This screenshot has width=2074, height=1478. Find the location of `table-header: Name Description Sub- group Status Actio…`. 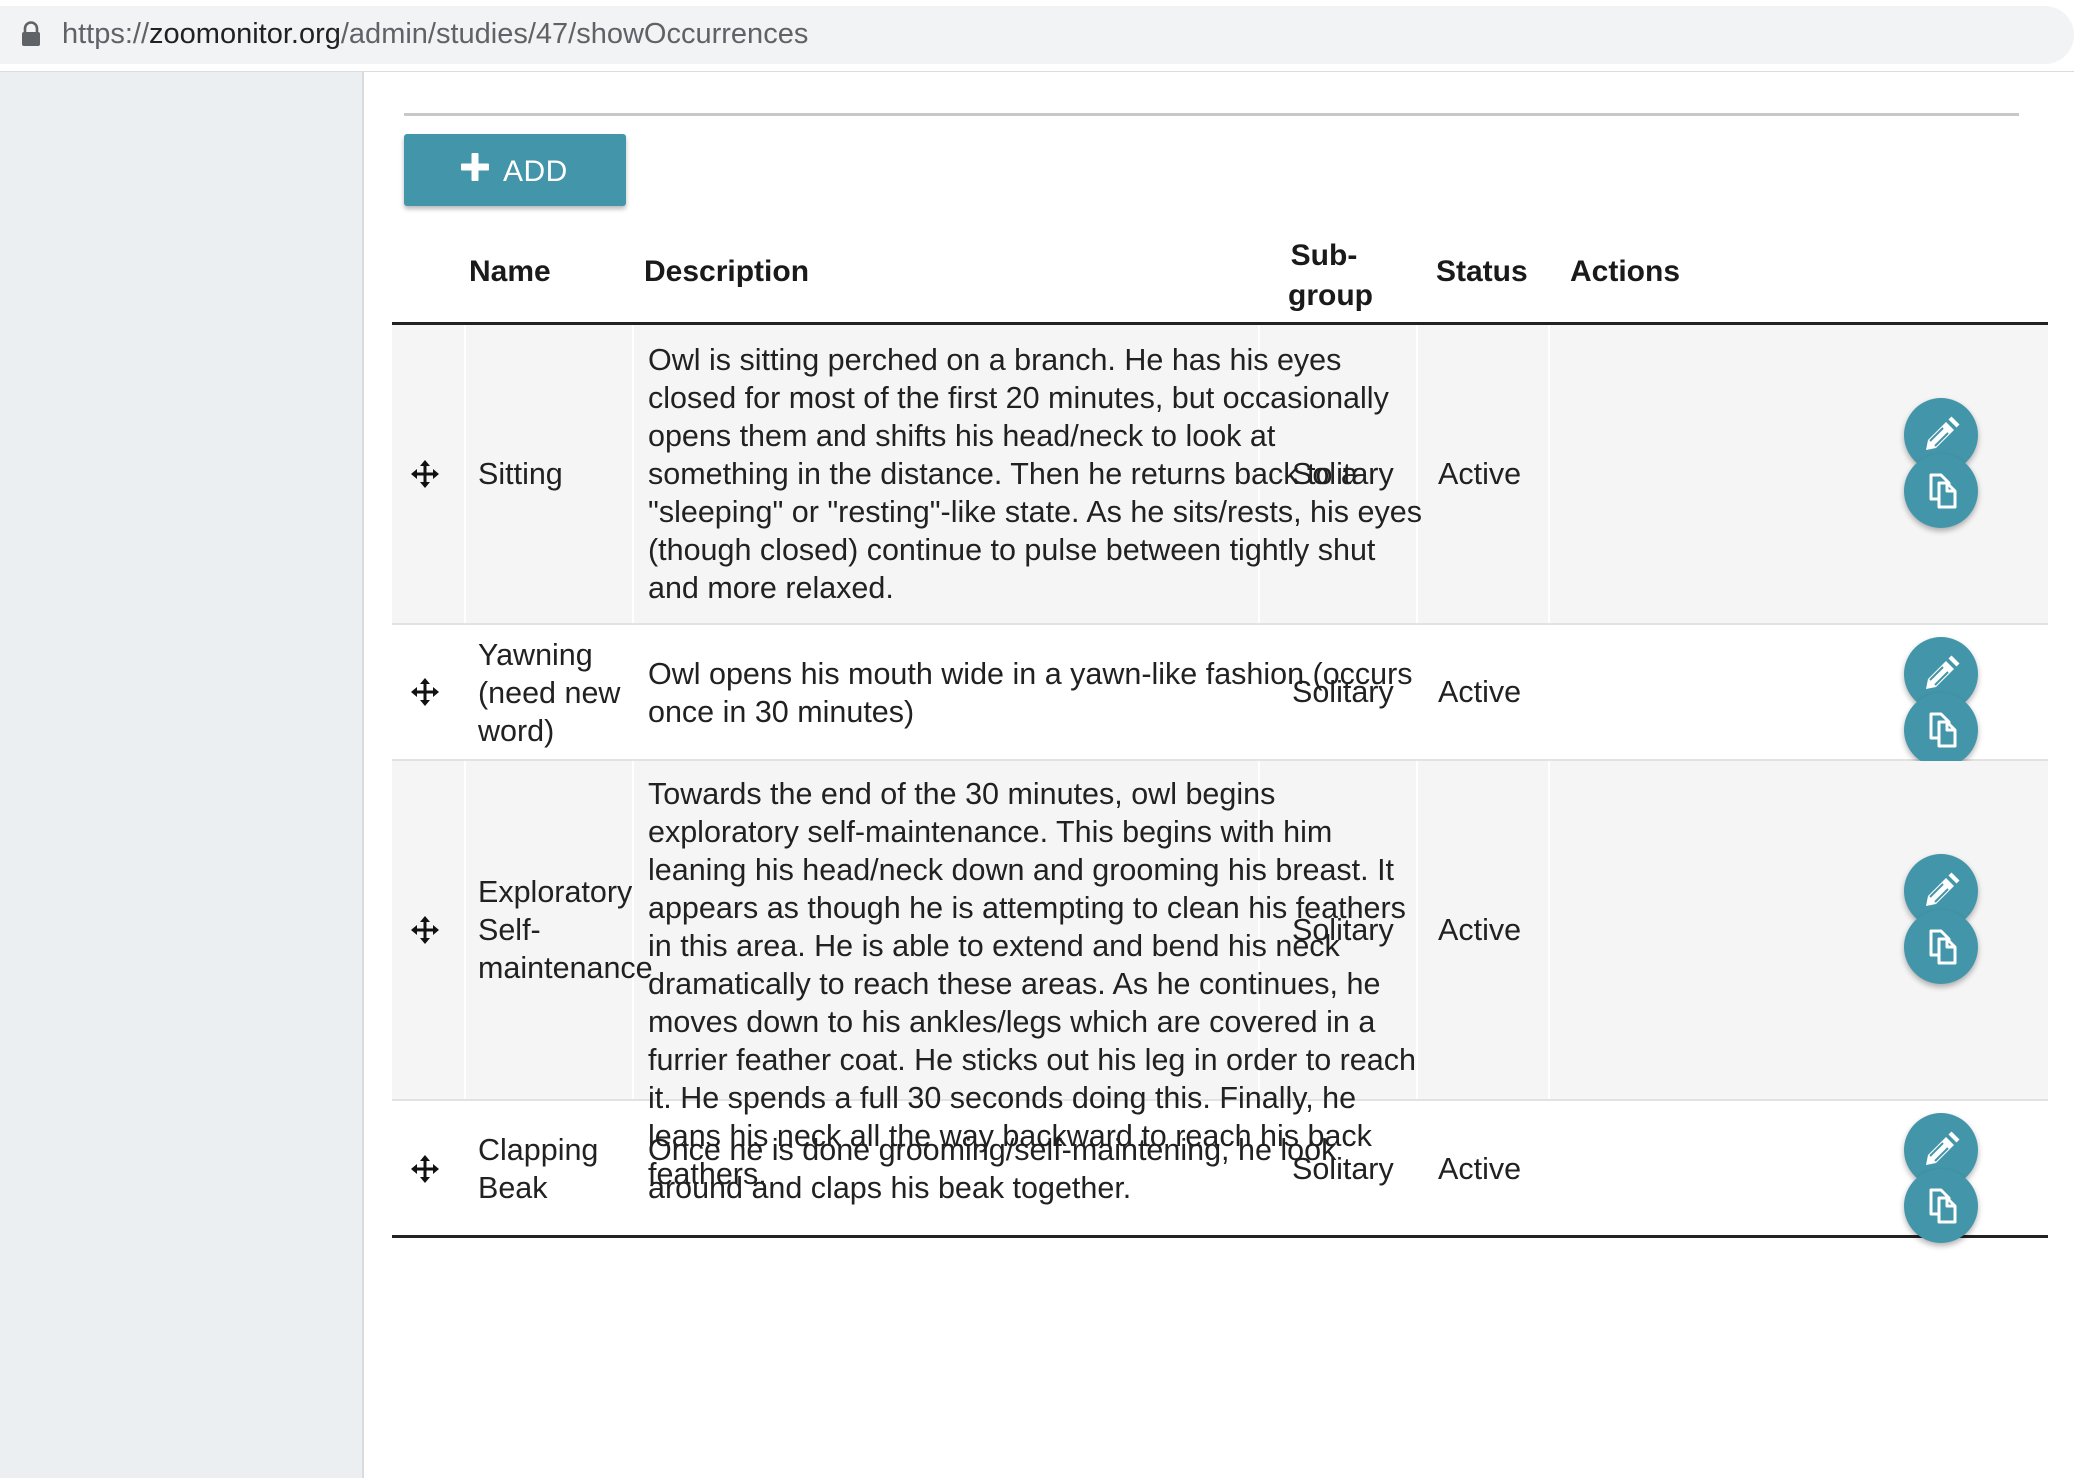

table-header: Name Description Sub- group Status Actio… is located at coordinates (1220, 273).